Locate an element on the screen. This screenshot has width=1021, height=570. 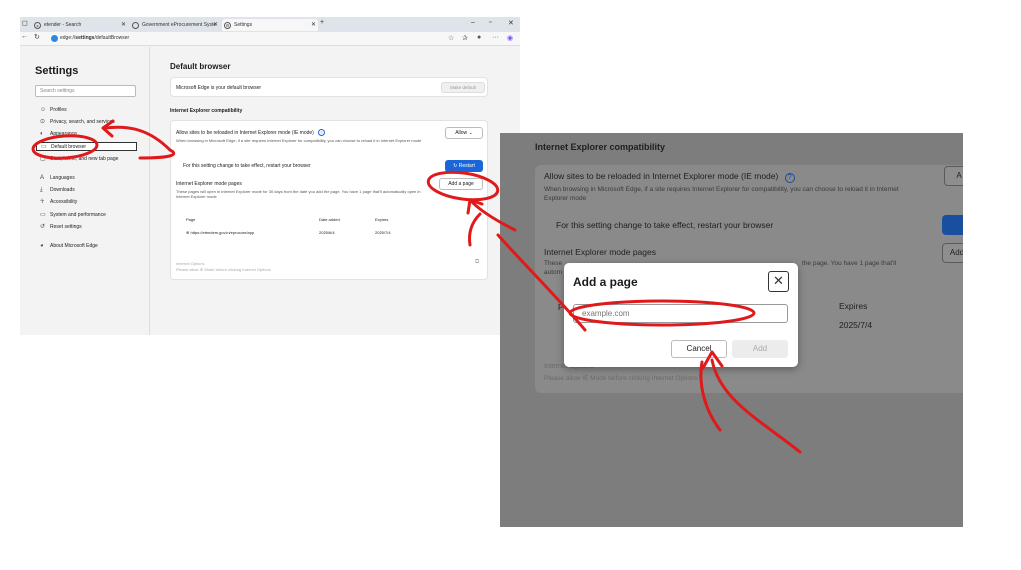
sidebar-item-default-browser: ▭ Default browser is located at coordinates (86, 146).